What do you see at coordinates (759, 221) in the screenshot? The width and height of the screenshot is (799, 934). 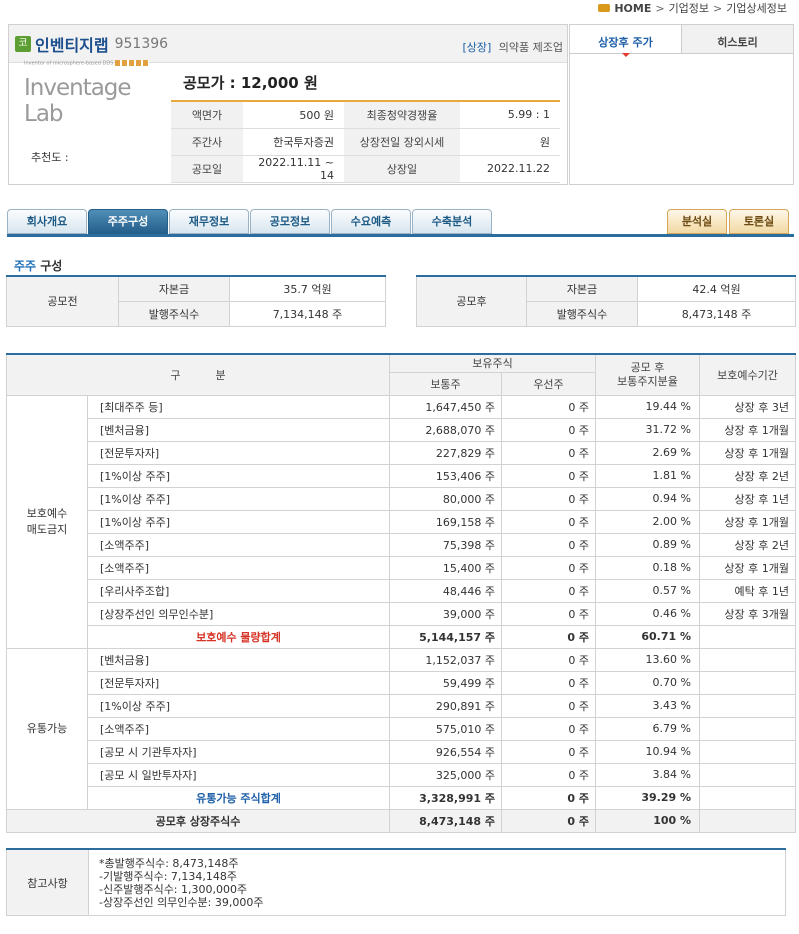 I see `tab-discussion-room: 토론실` at bounding box center [759, 221].